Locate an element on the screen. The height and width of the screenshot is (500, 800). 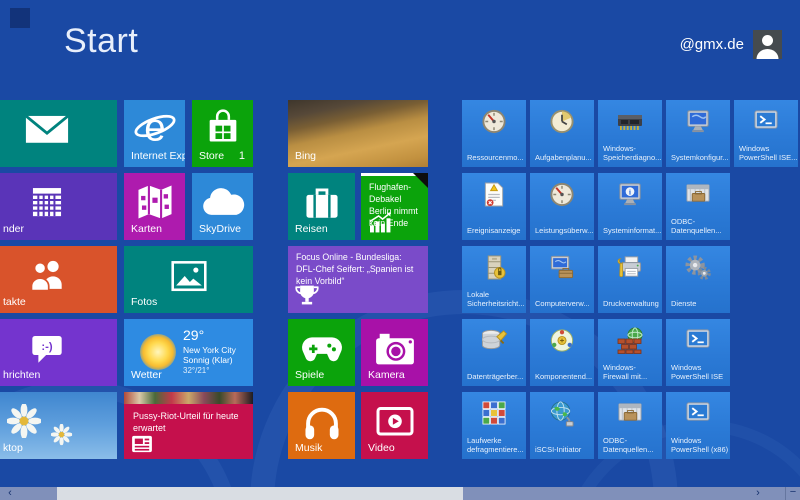
scroll-thumb is located at coordinates (260, 493).